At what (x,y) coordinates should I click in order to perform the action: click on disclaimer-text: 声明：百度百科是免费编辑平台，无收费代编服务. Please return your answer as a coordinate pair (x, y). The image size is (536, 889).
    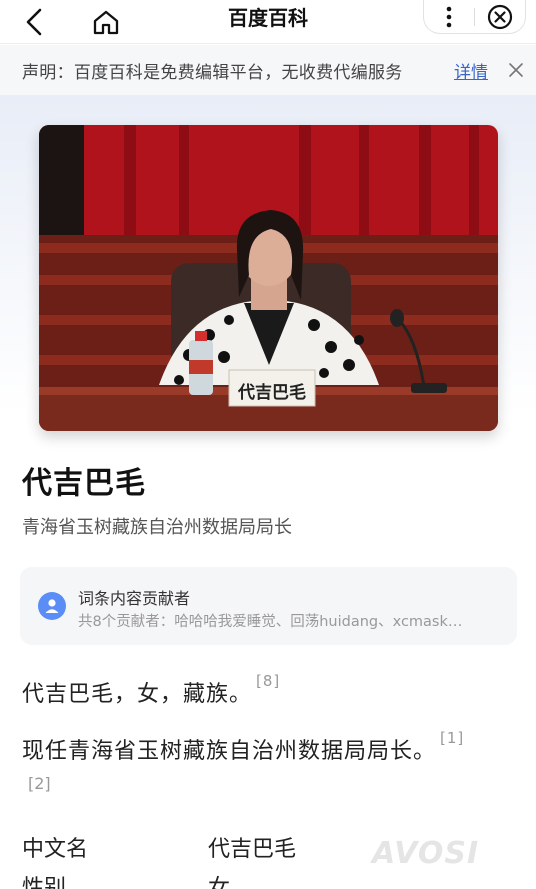
    Looking at the image, I should click on (212, 73).